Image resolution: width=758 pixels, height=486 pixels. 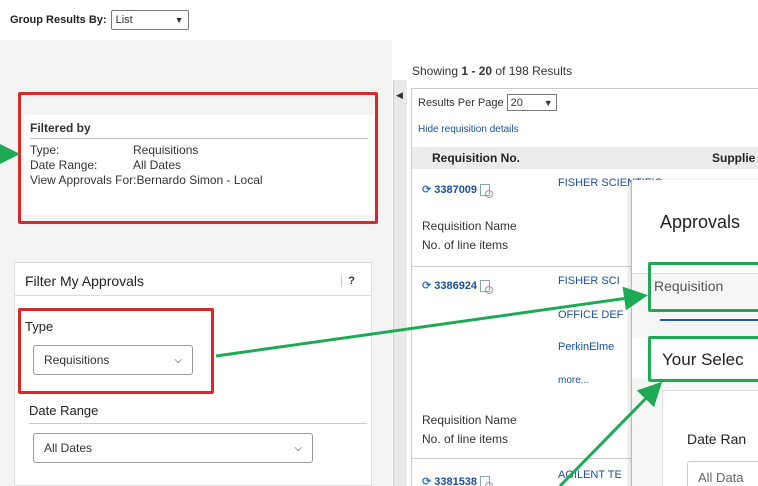 I want to click on results-per-page: Results Per Page 20 ▼, so click(x=487, y=102).